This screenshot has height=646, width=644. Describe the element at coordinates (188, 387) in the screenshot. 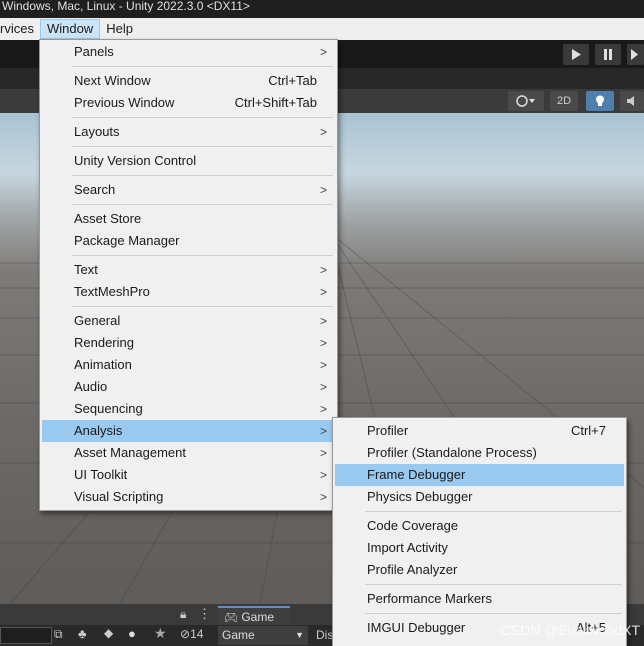

I see `menu-item-audio: Audio >` at that location.